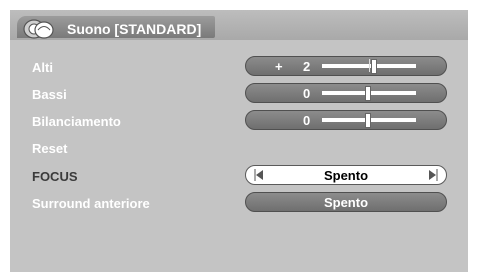  What do you see at coordinates (49, 94) in the screenshot?
I see `row-label-bassi: Bassi` at bounding box center [49, 94].